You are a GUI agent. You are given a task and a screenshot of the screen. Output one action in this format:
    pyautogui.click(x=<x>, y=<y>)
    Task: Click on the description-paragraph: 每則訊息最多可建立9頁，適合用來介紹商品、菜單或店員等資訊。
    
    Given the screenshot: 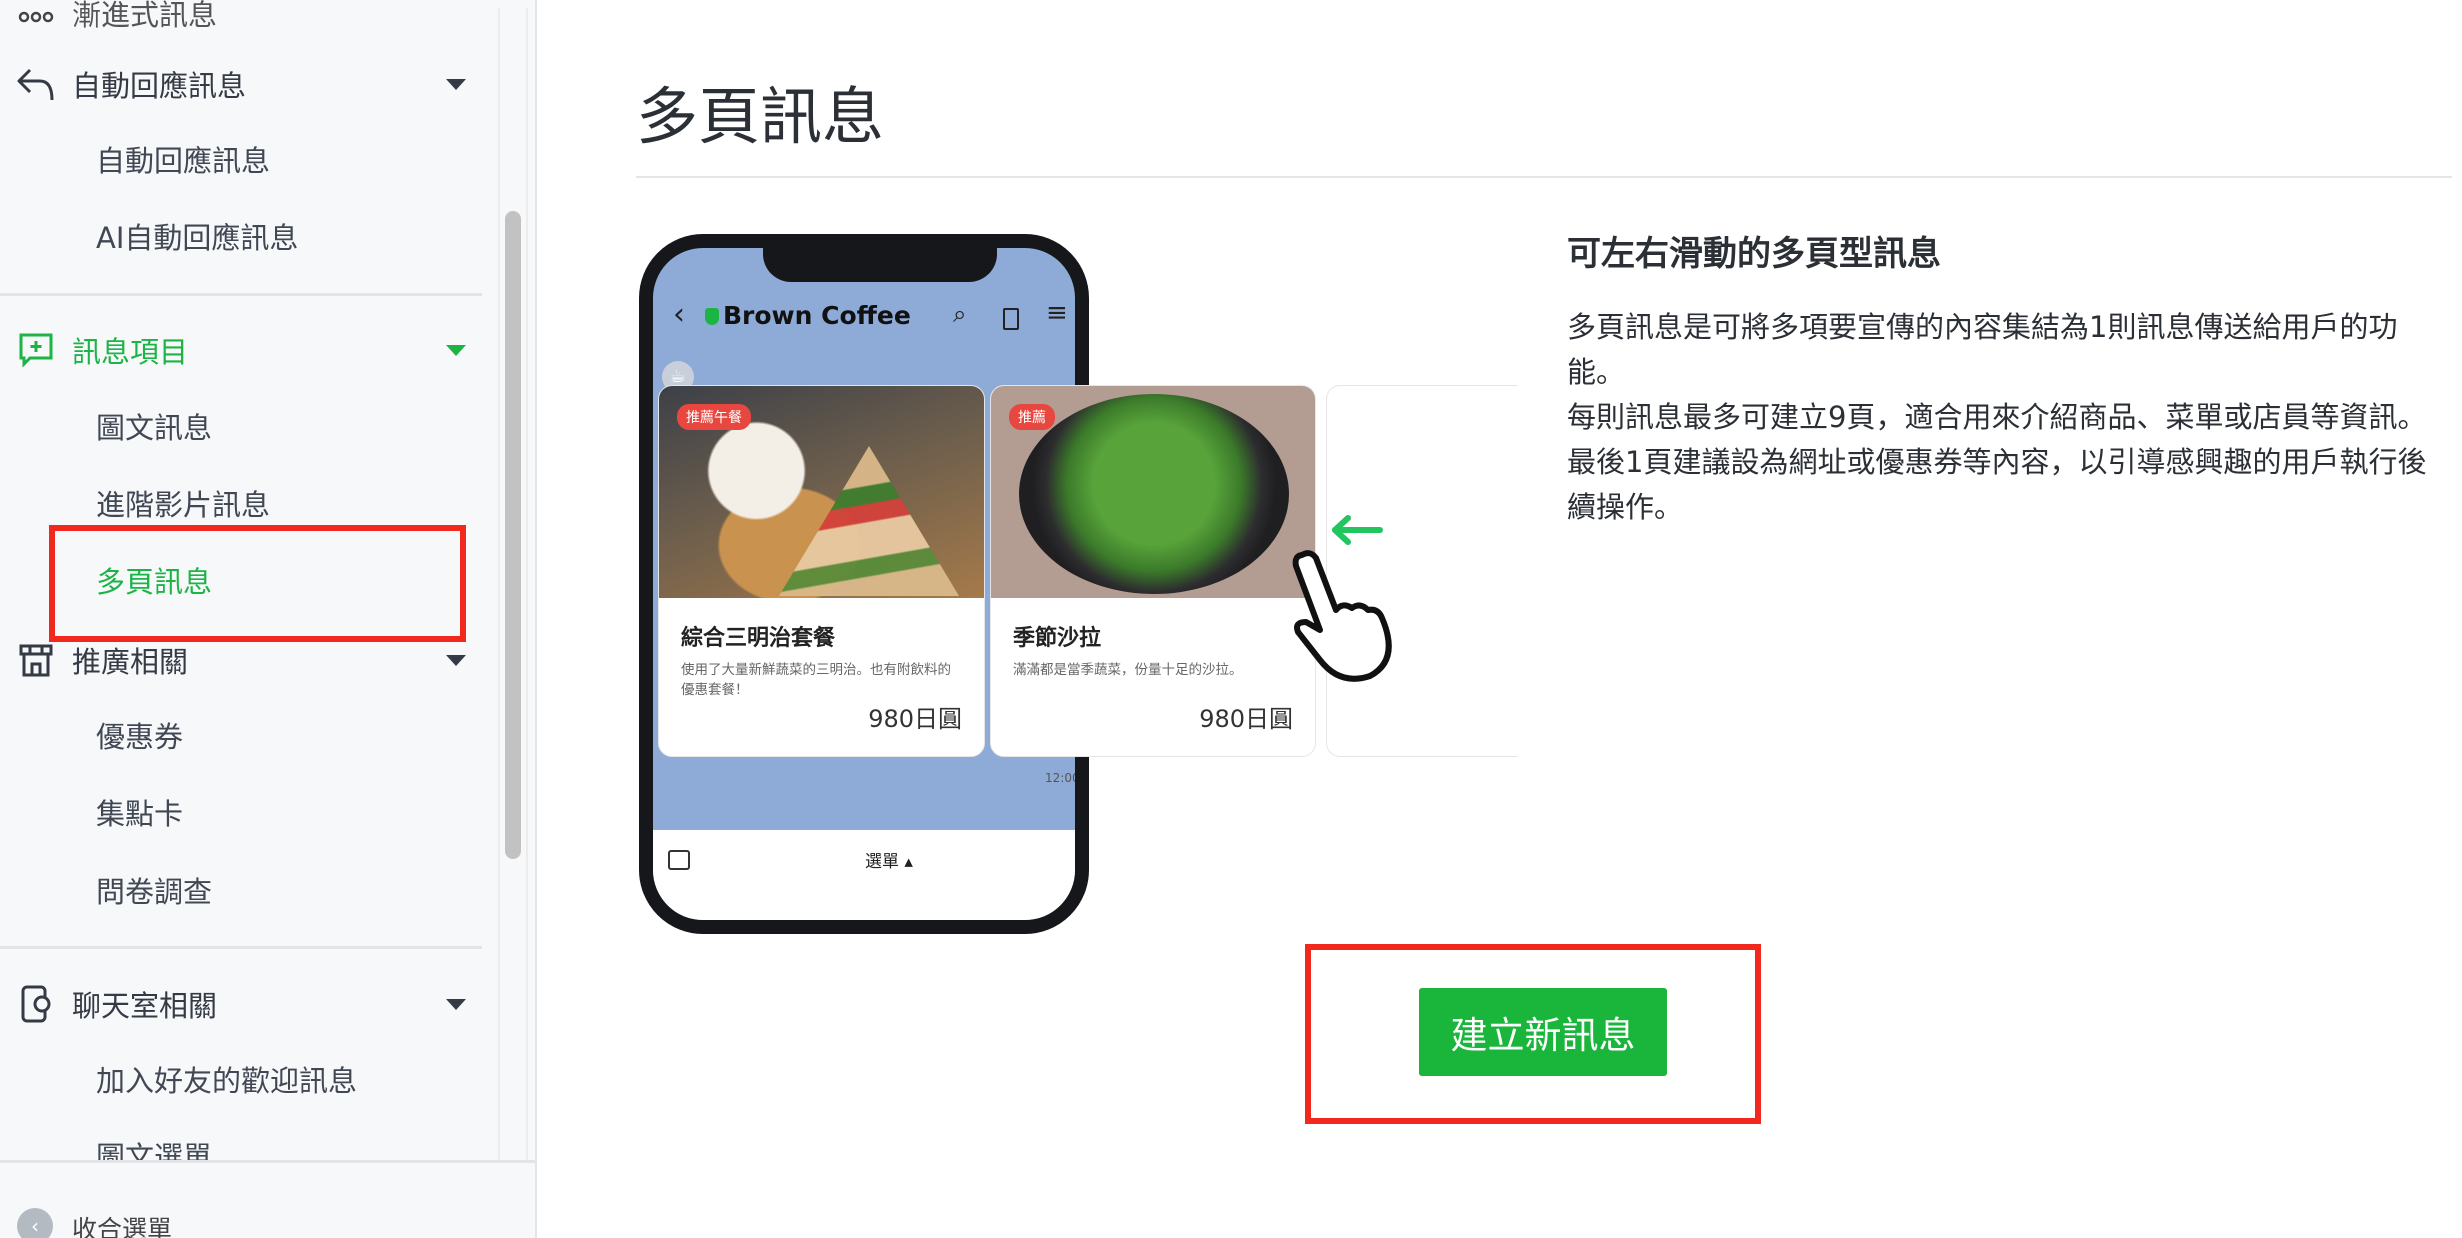 What is the action you would take?
    pyautogui.click(x=1997, y=417)
    